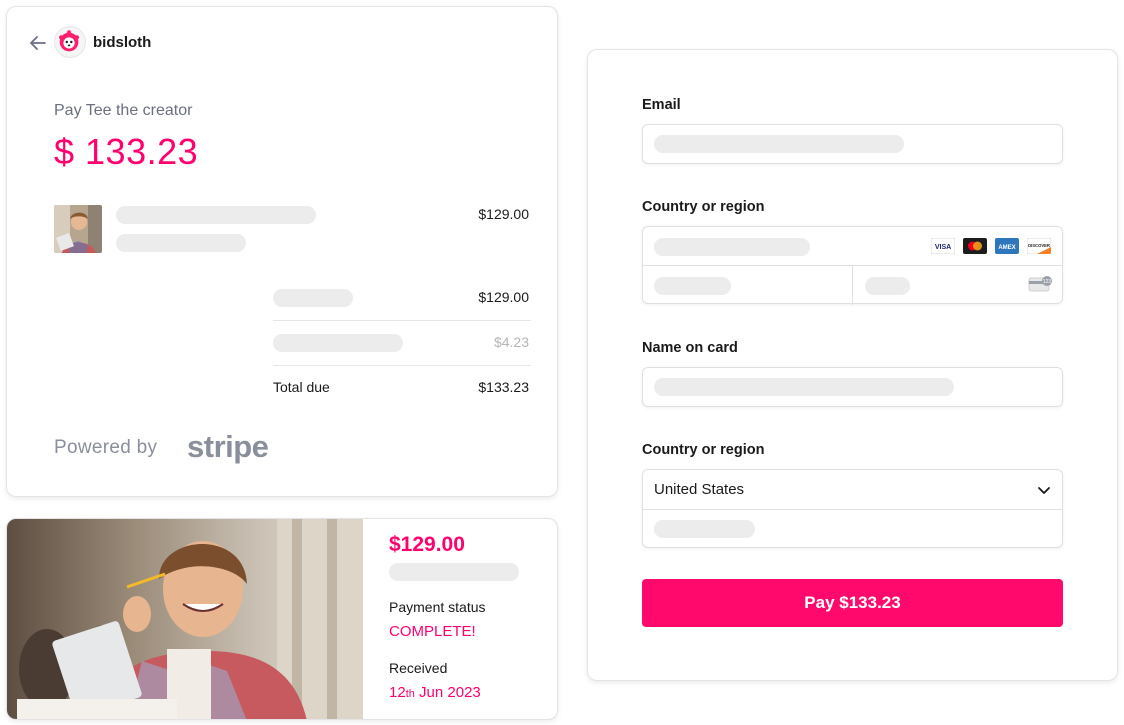 This screenshot has width=1124, height=725. What do you see at coordinates (38, 43) in the screenshot?
I see `back-arrow-icon` at bounding box center [38, 43].